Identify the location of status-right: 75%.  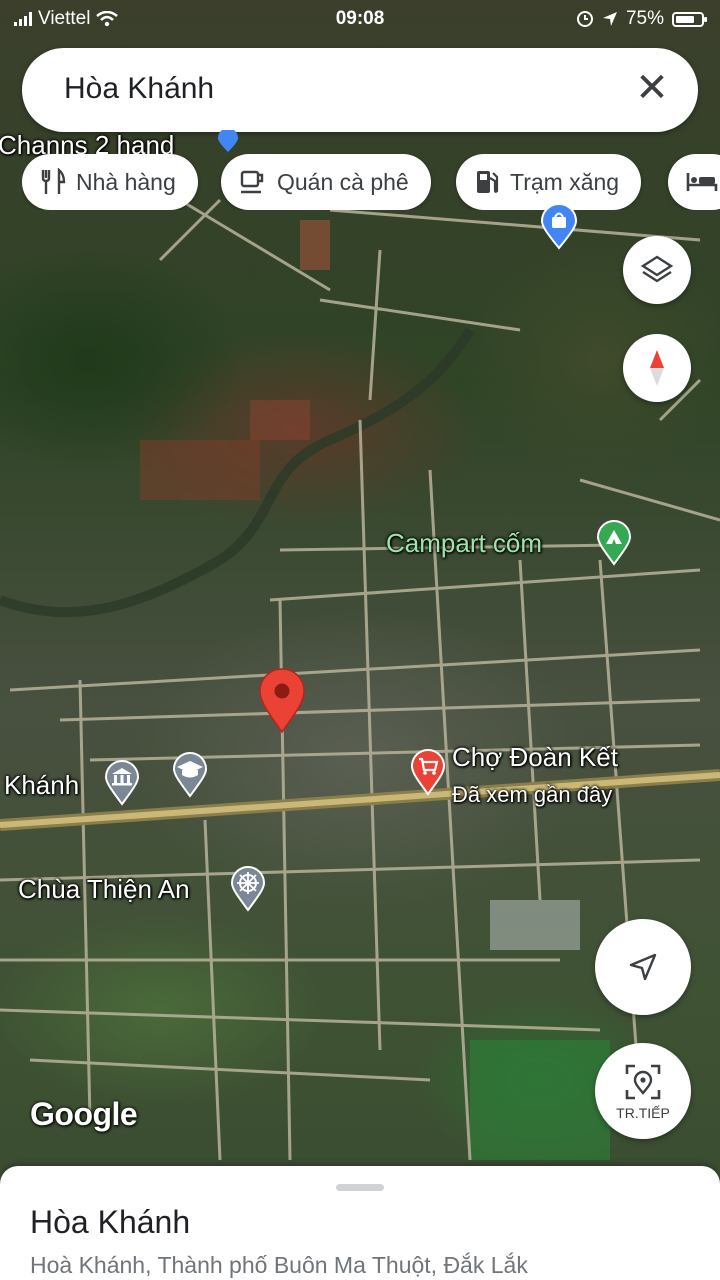
(641, 19).